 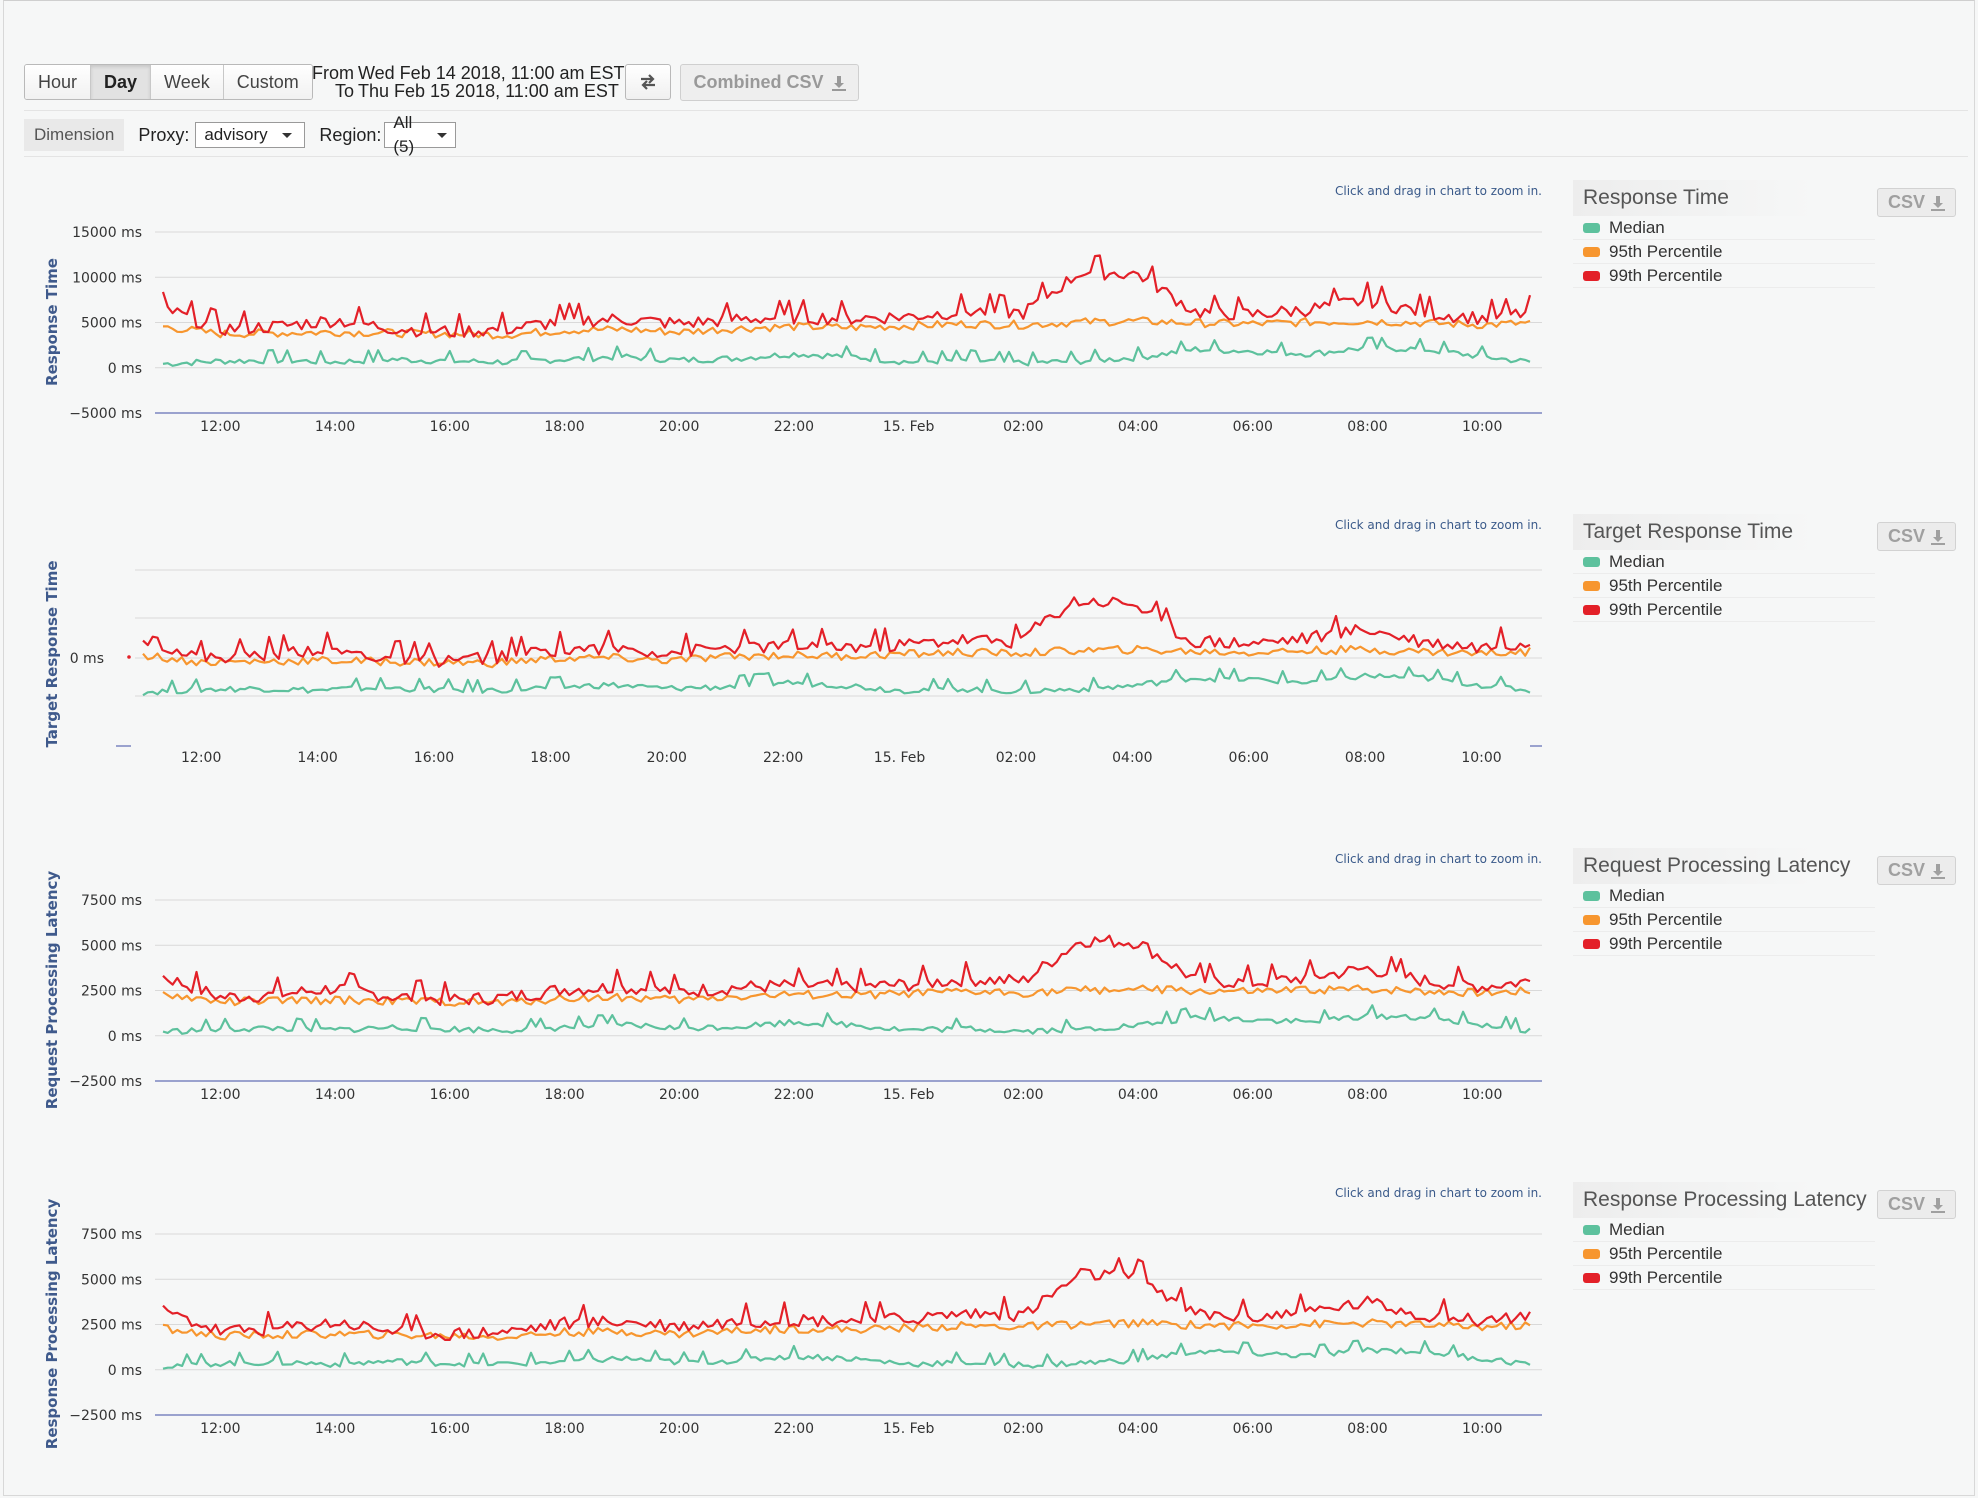 What do you see at coordinates (52, 1324) in the screenshot?
I see `y-axis-title: Response Processing Latency` at bounding box center [52, 1324].